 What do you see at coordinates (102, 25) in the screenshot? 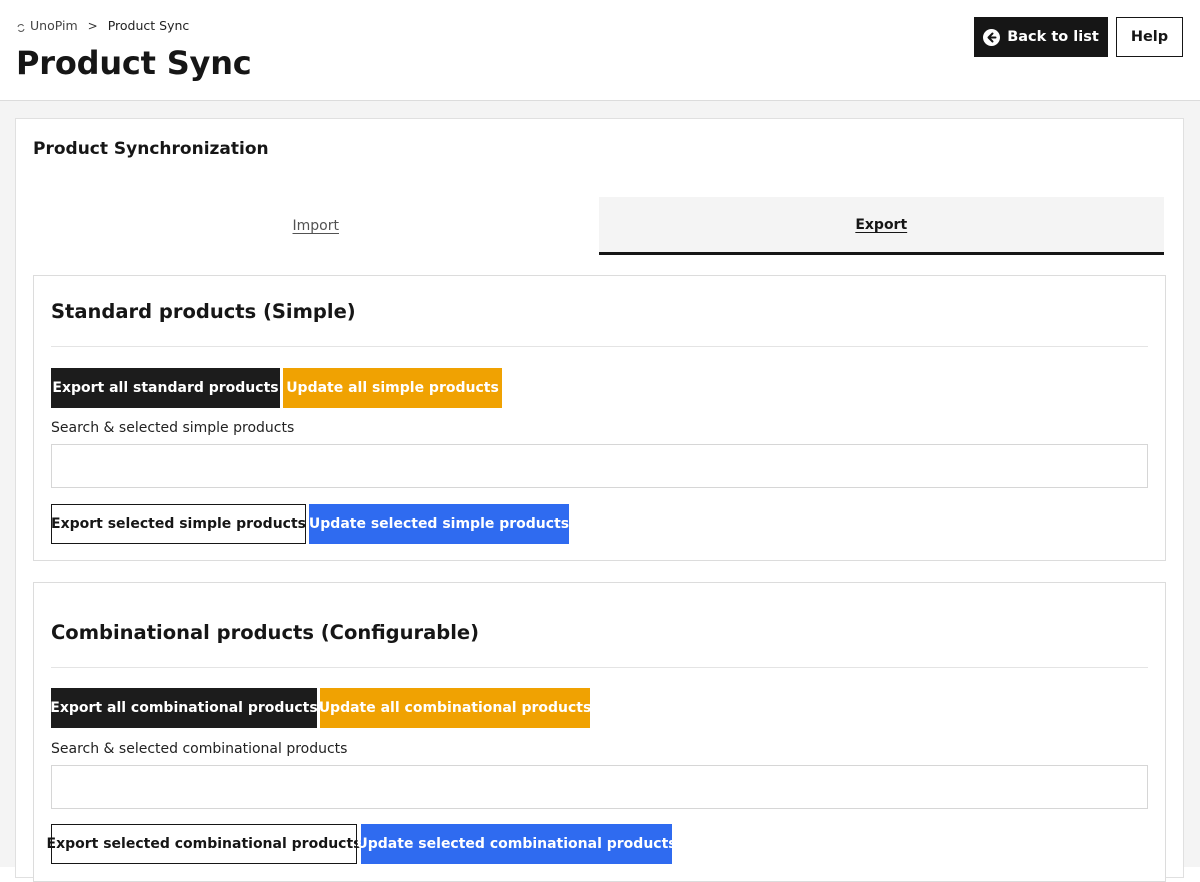
I see `breadcrumb: UnoPim > Product Sync` at bounding box center [102, 25].